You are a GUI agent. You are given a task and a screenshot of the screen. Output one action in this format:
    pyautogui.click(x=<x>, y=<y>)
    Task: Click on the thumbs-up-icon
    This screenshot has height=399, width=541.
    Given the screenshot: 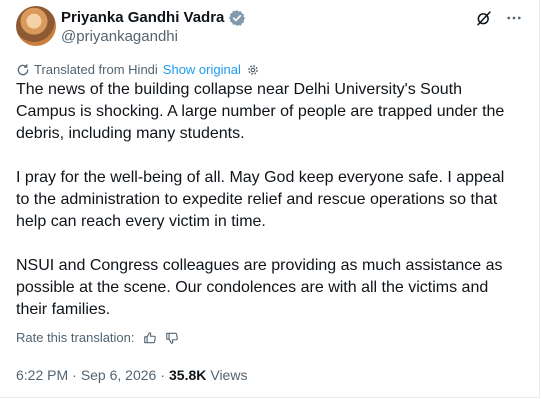 What is the action you would take?
    pyautogui.click(x=150, y=338)
    